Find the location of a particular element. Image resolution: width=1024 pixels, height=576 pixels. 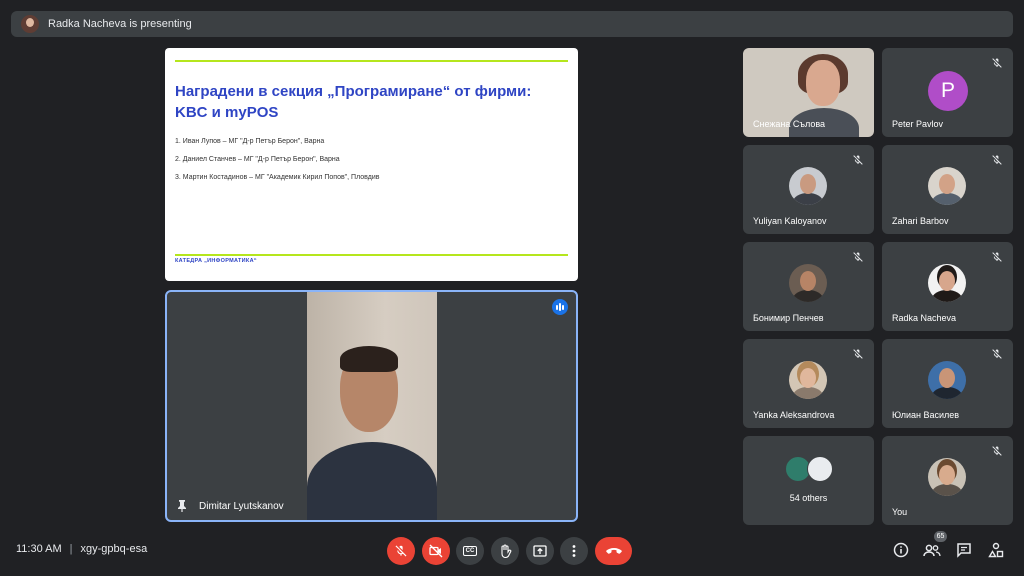

people-icon is located at coordinates (932, 550).